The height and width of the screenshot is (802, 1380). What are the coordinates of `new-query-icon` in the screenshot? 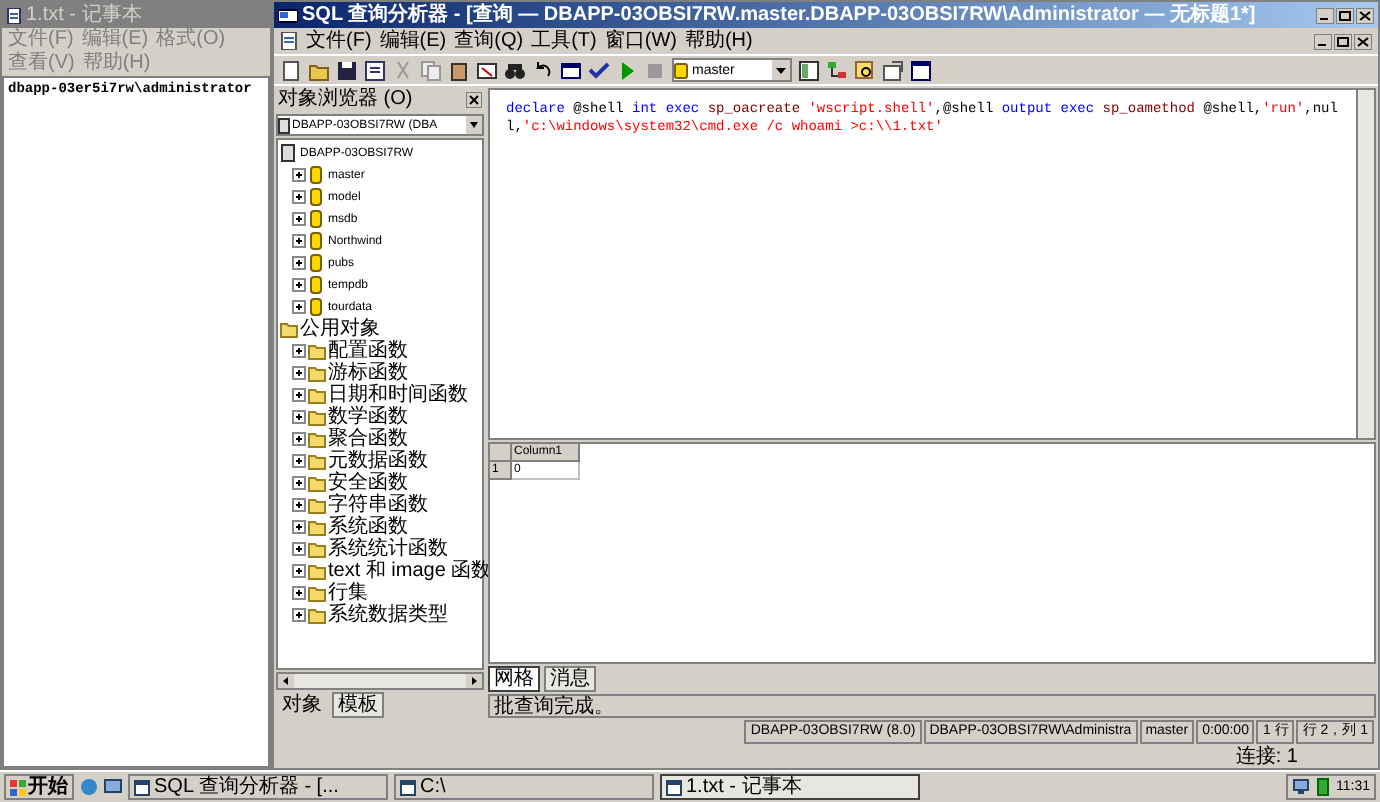 It's located at (291, 70).